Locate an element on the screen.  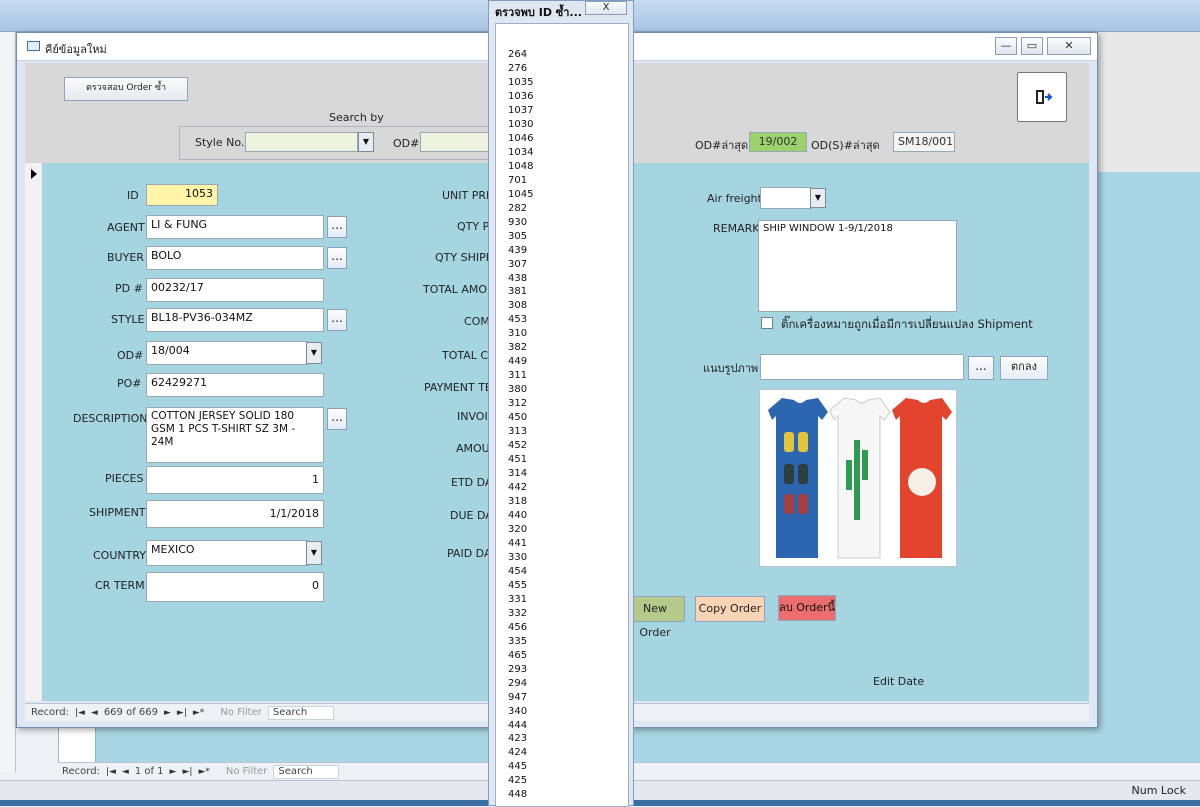
duplicate-id-item: 454 is located at coordinates (568, 572).